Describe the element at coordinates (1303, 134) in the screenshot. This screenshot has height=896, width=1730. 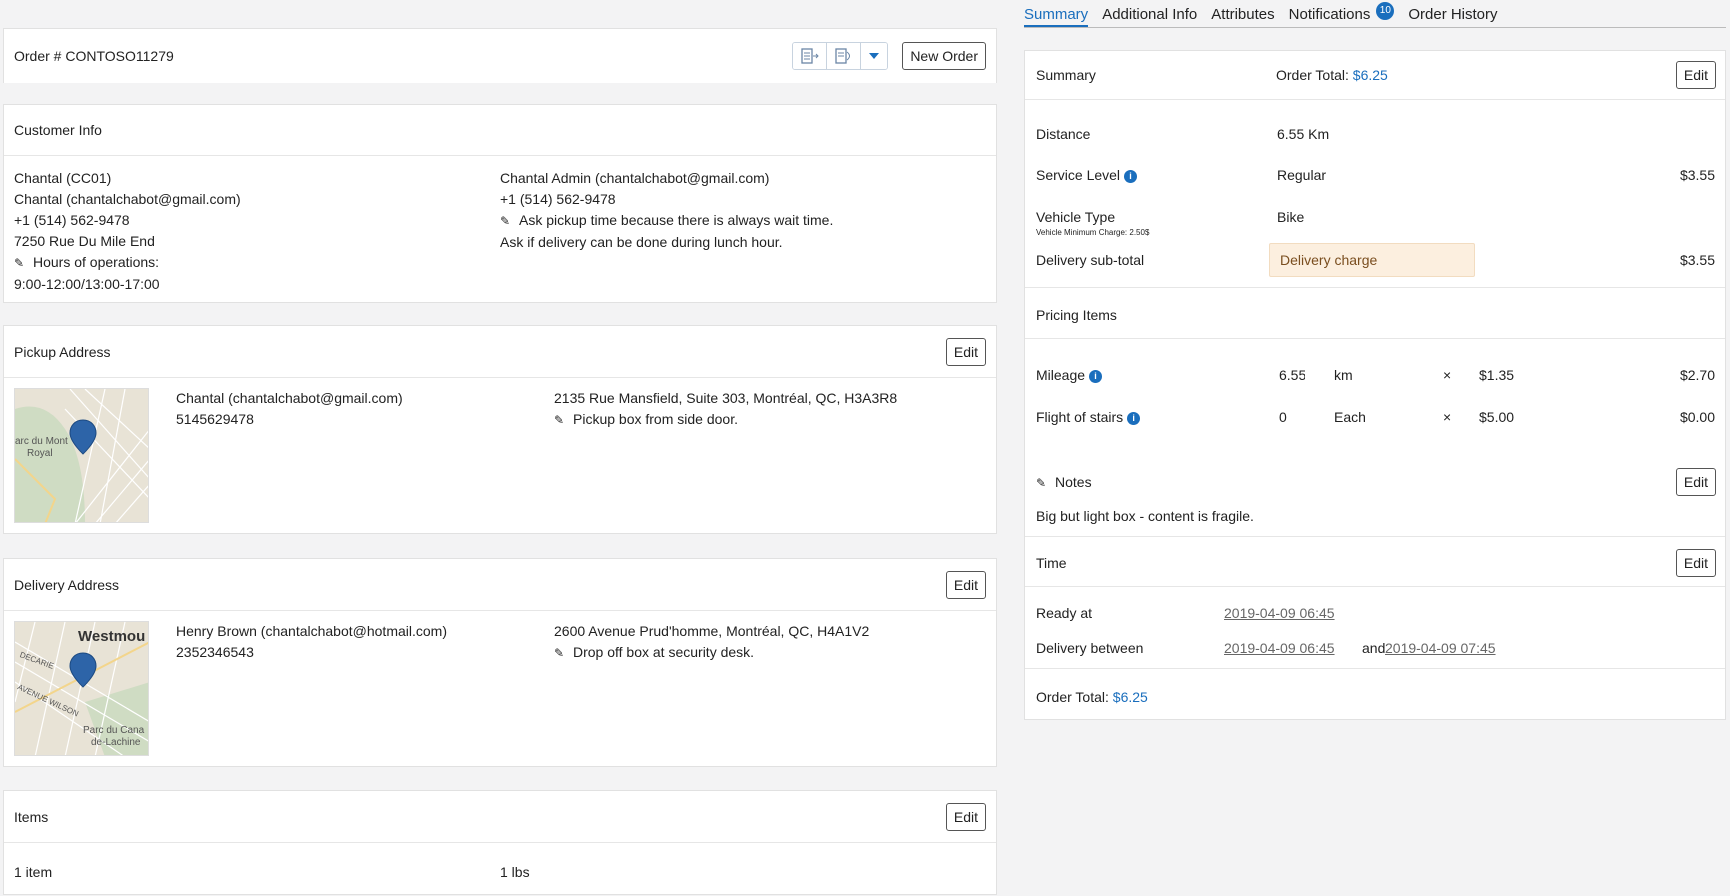
I see `distance-value: 6.55 Km` at that location.